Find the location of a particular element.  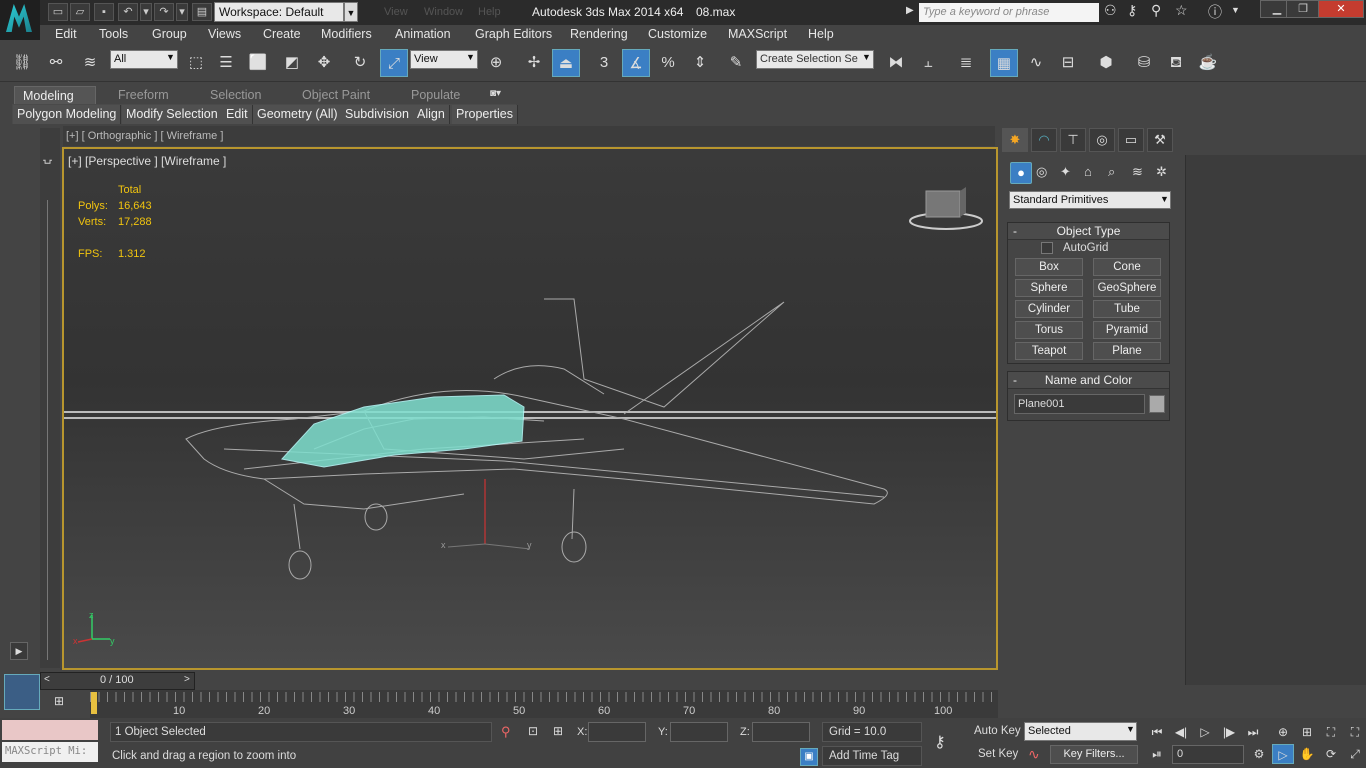

lock-icon: ⍽ is located at coordinates (47, 157).